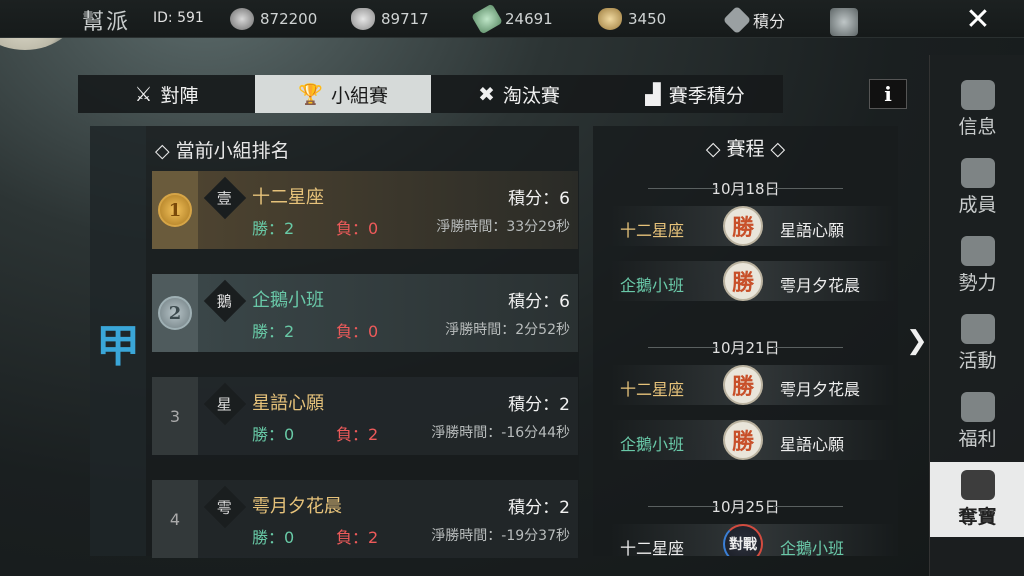 The width and height of the screenshot is (1024, 576). I want to click on ranking-row: 1 壹 十二星座 積分：6 勝：2 負：0 淨勝時間：33分29秒, so click(365, 210).